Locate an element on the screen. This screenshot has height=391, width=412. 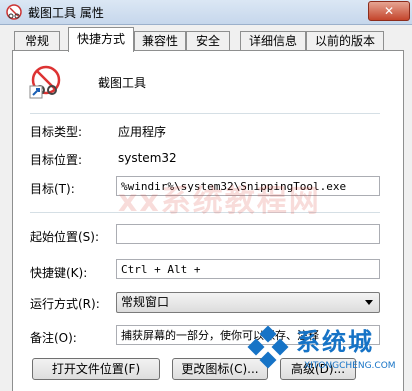
tab-security: 安全 is located at coordinates (208, 41).